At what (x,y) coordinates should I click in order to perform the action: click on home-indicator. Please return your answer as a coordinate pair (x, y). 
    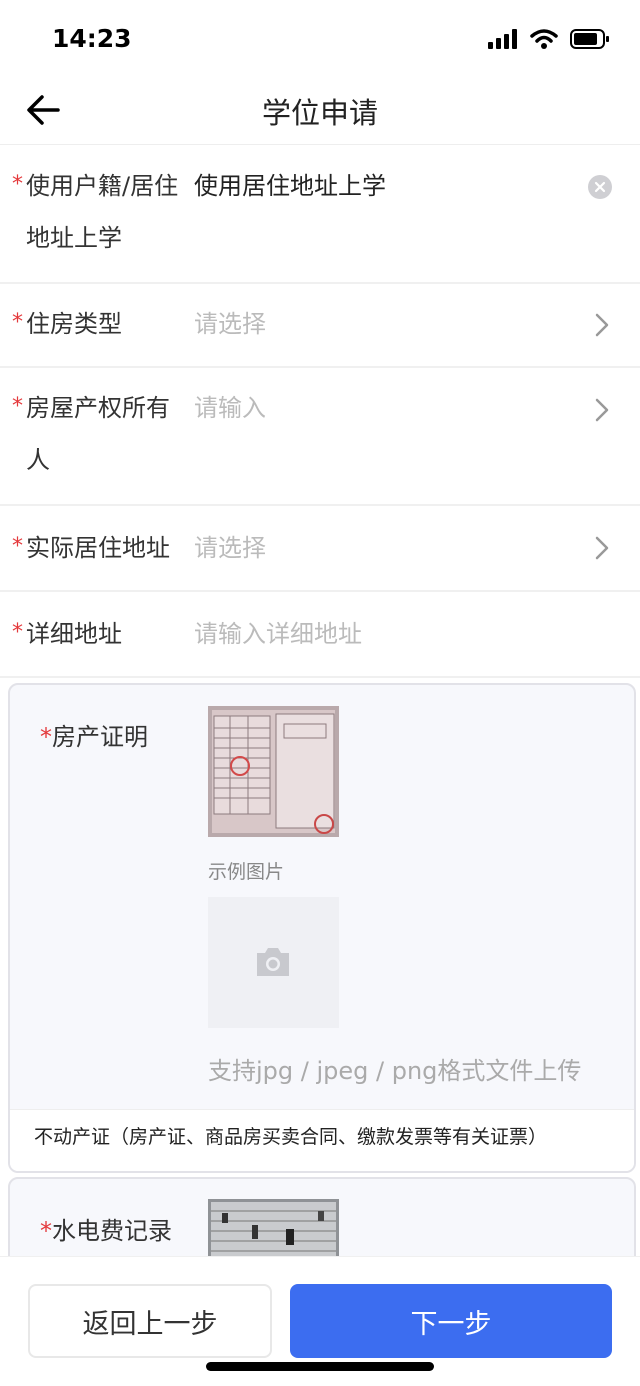
    Looking at the image, I should click on (320, 1366).